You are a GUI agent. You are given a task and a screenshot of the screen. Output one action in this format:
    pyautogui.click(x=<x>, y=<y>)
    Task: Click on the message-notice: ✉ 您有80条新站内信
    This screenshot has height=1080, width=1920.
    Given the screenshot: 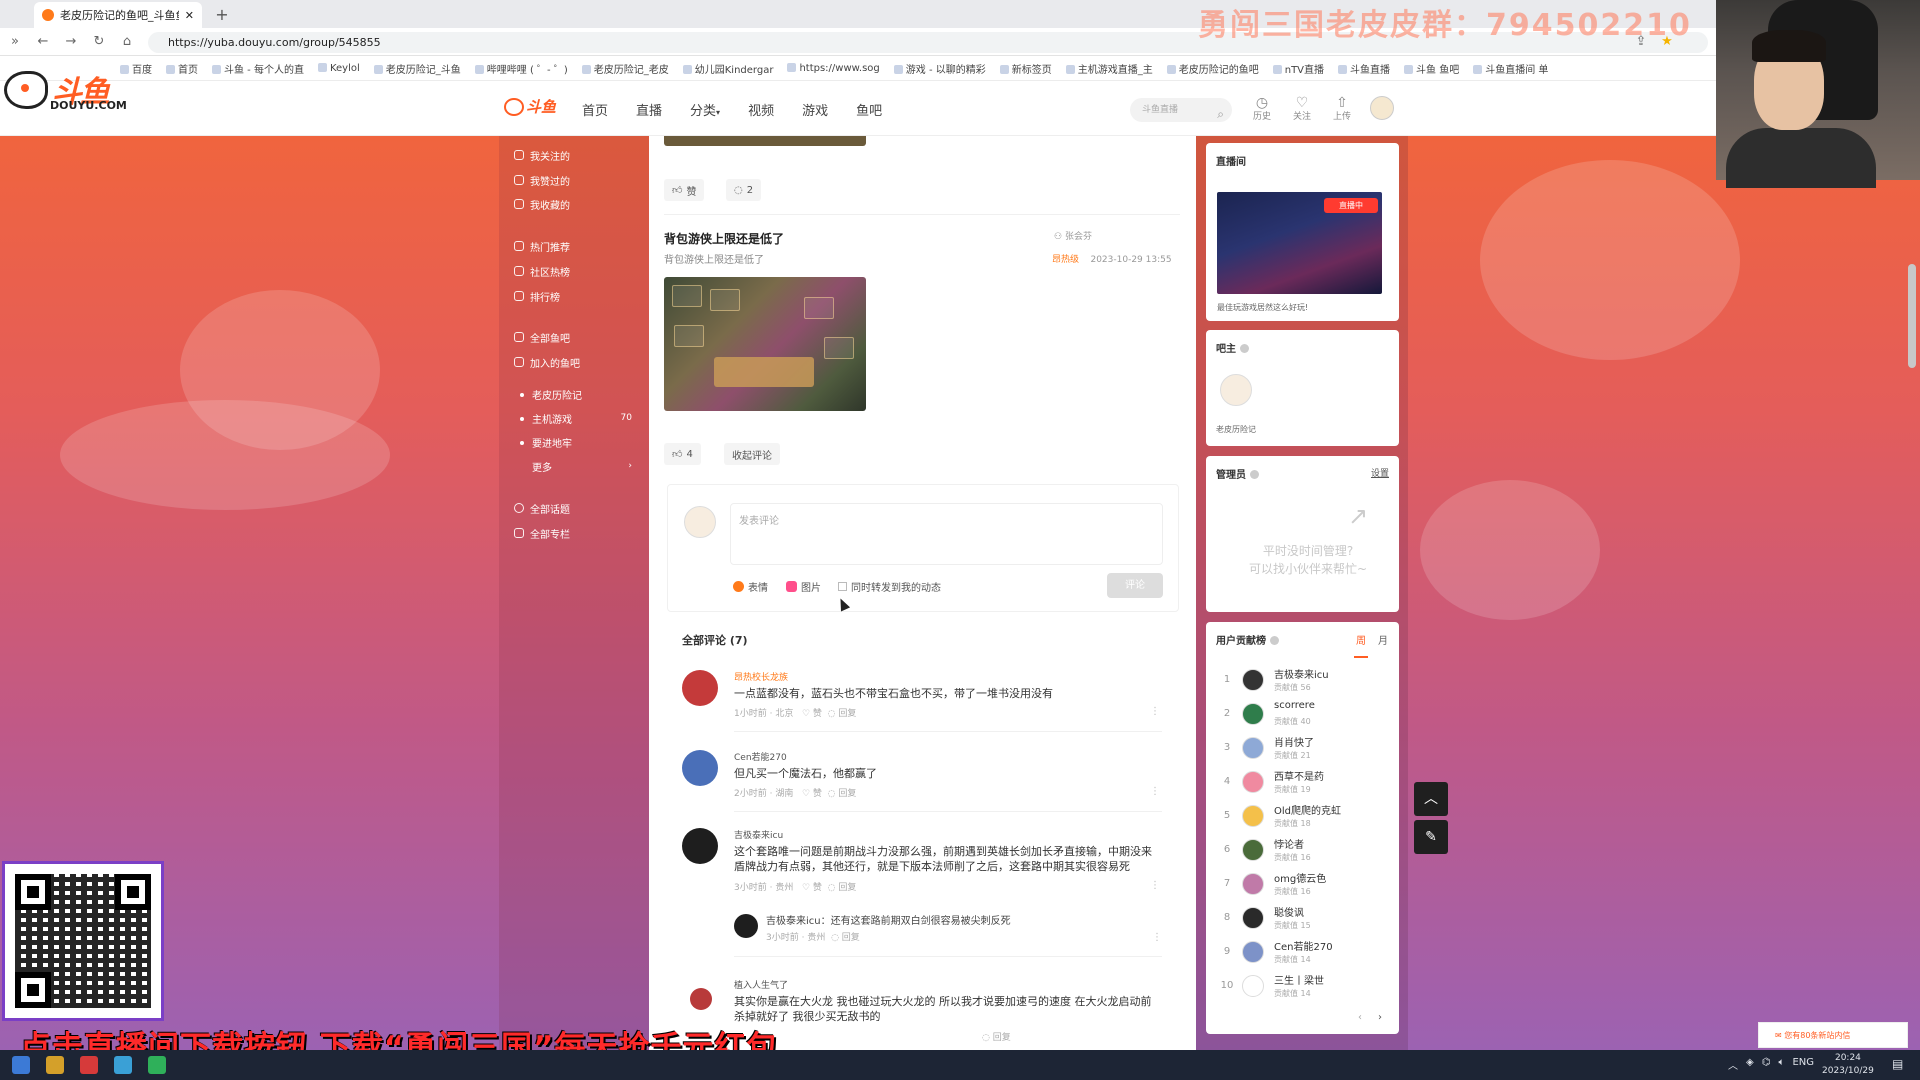 What is the action you would take?
    pyautogui.click(x=1833, y=1035)
    